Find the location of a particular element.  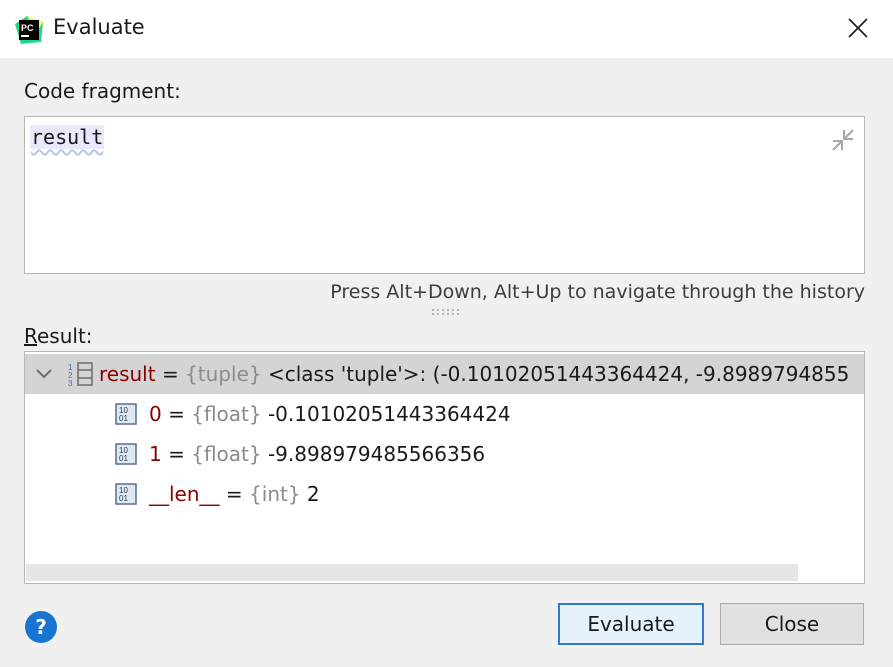

tree-var-type: {int} is located at coordinates (275, 494).